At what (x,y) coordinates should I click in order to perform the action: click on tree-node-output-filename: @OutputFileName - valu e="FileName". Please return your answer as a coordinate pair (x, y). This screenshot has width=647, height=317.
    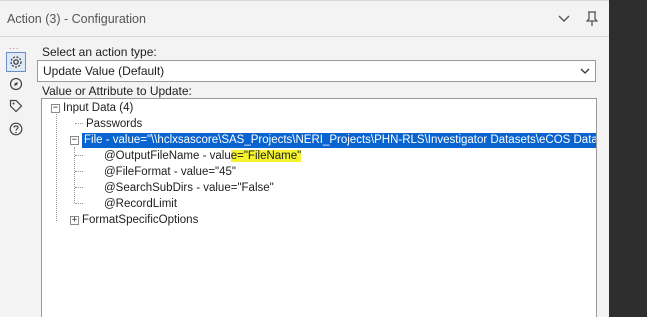
    Looking at the image, I should click on (203, 156).